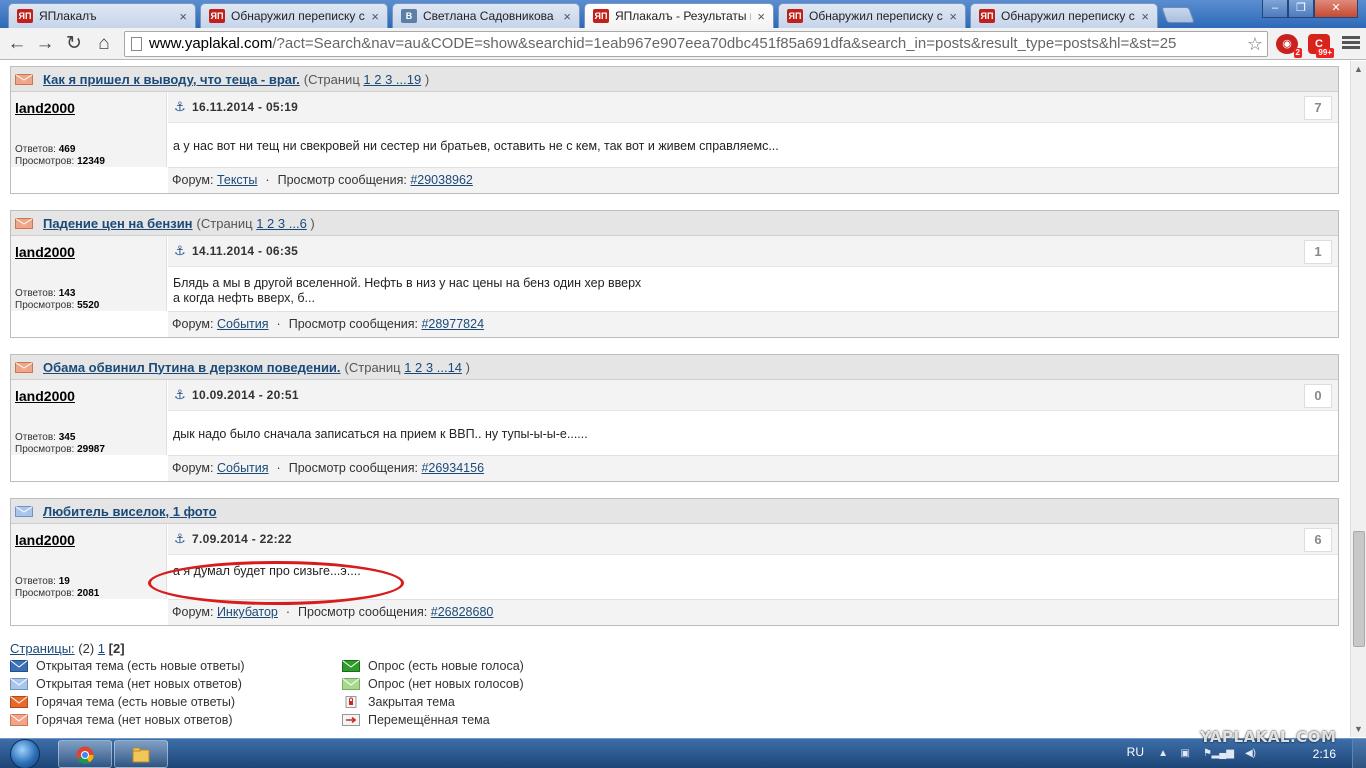 The width and height of the screenshot is (1366, 768). Describe the element at coordinates (45, 44) in the screenshot. I see `forward-arrow-icon: →` at that location.